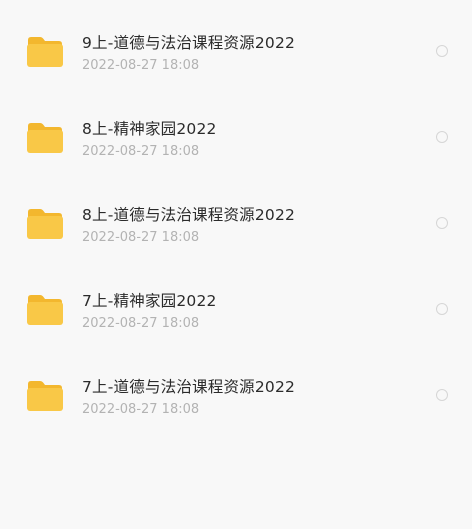  What do you see at coordinates (189, 215) in the screenshot?
I see `file-name: 8上-道德与法治课程资源2022` at bounding box center [189, 215].